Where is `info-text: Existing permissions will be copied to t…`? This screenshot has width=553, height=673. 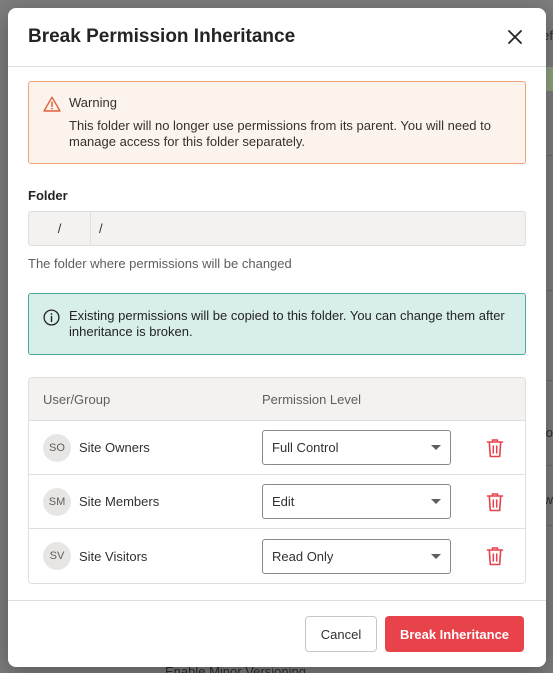 info-text: Existing permissions will be copied to t… is located at coordinates (287, 323).